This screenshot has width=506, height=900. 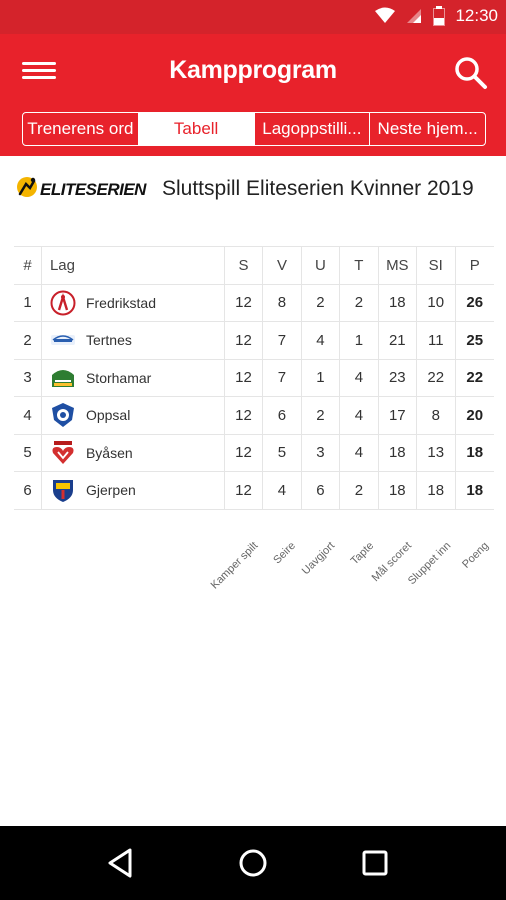 What do you see at coordinates (120, 302) in the screenshot?
I see `team-name: Fredrikstad` at bounding box center [120, 302].